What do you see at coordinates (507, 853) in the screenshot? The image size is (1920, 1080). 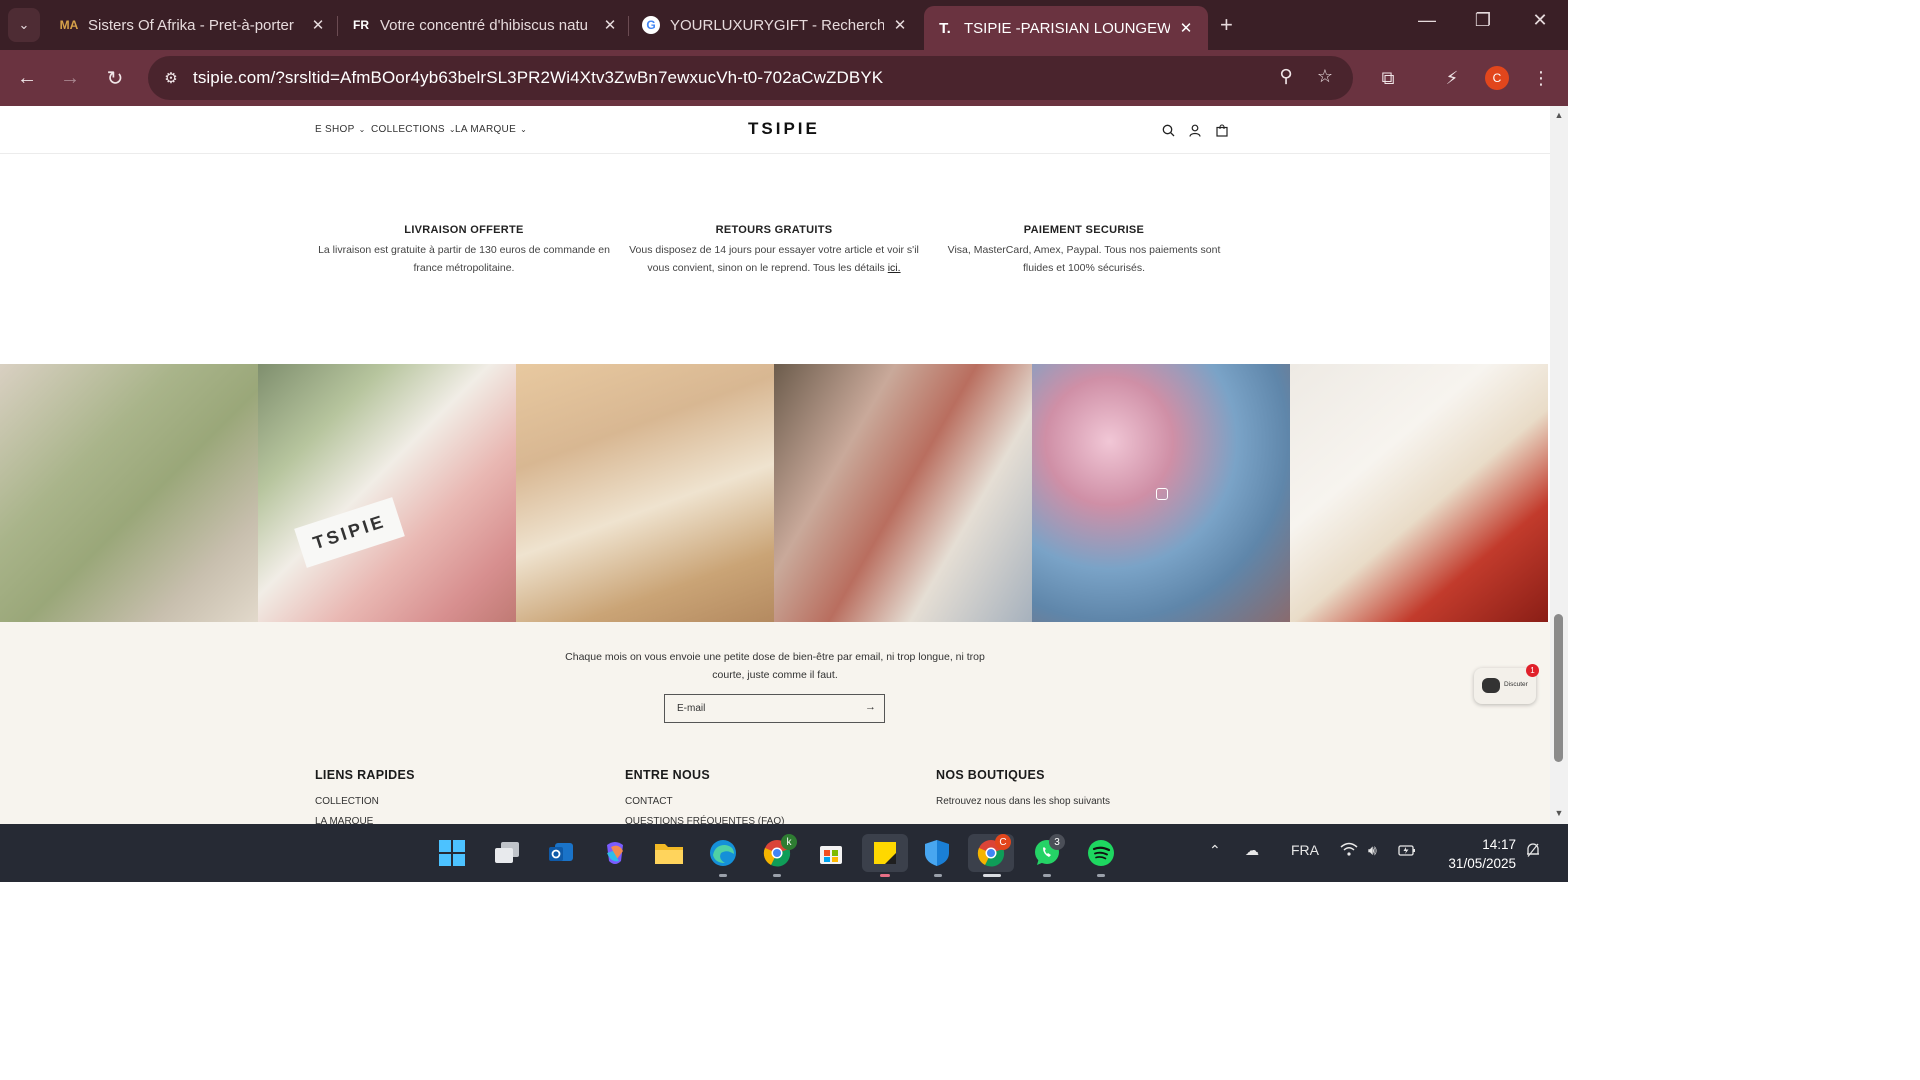 I see `task-view-icon` at bounding box center [507, 853].